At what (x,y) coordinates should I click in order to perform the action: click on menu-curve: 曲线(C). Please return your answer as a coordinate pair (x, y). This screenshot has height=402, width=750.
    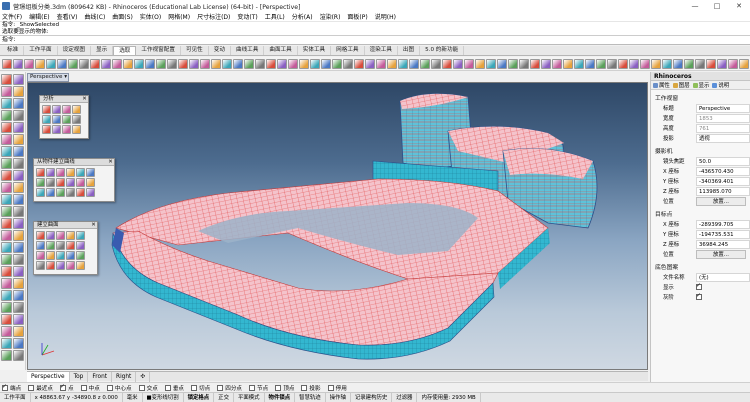
    Looking at the image, I should click on (94, 16).